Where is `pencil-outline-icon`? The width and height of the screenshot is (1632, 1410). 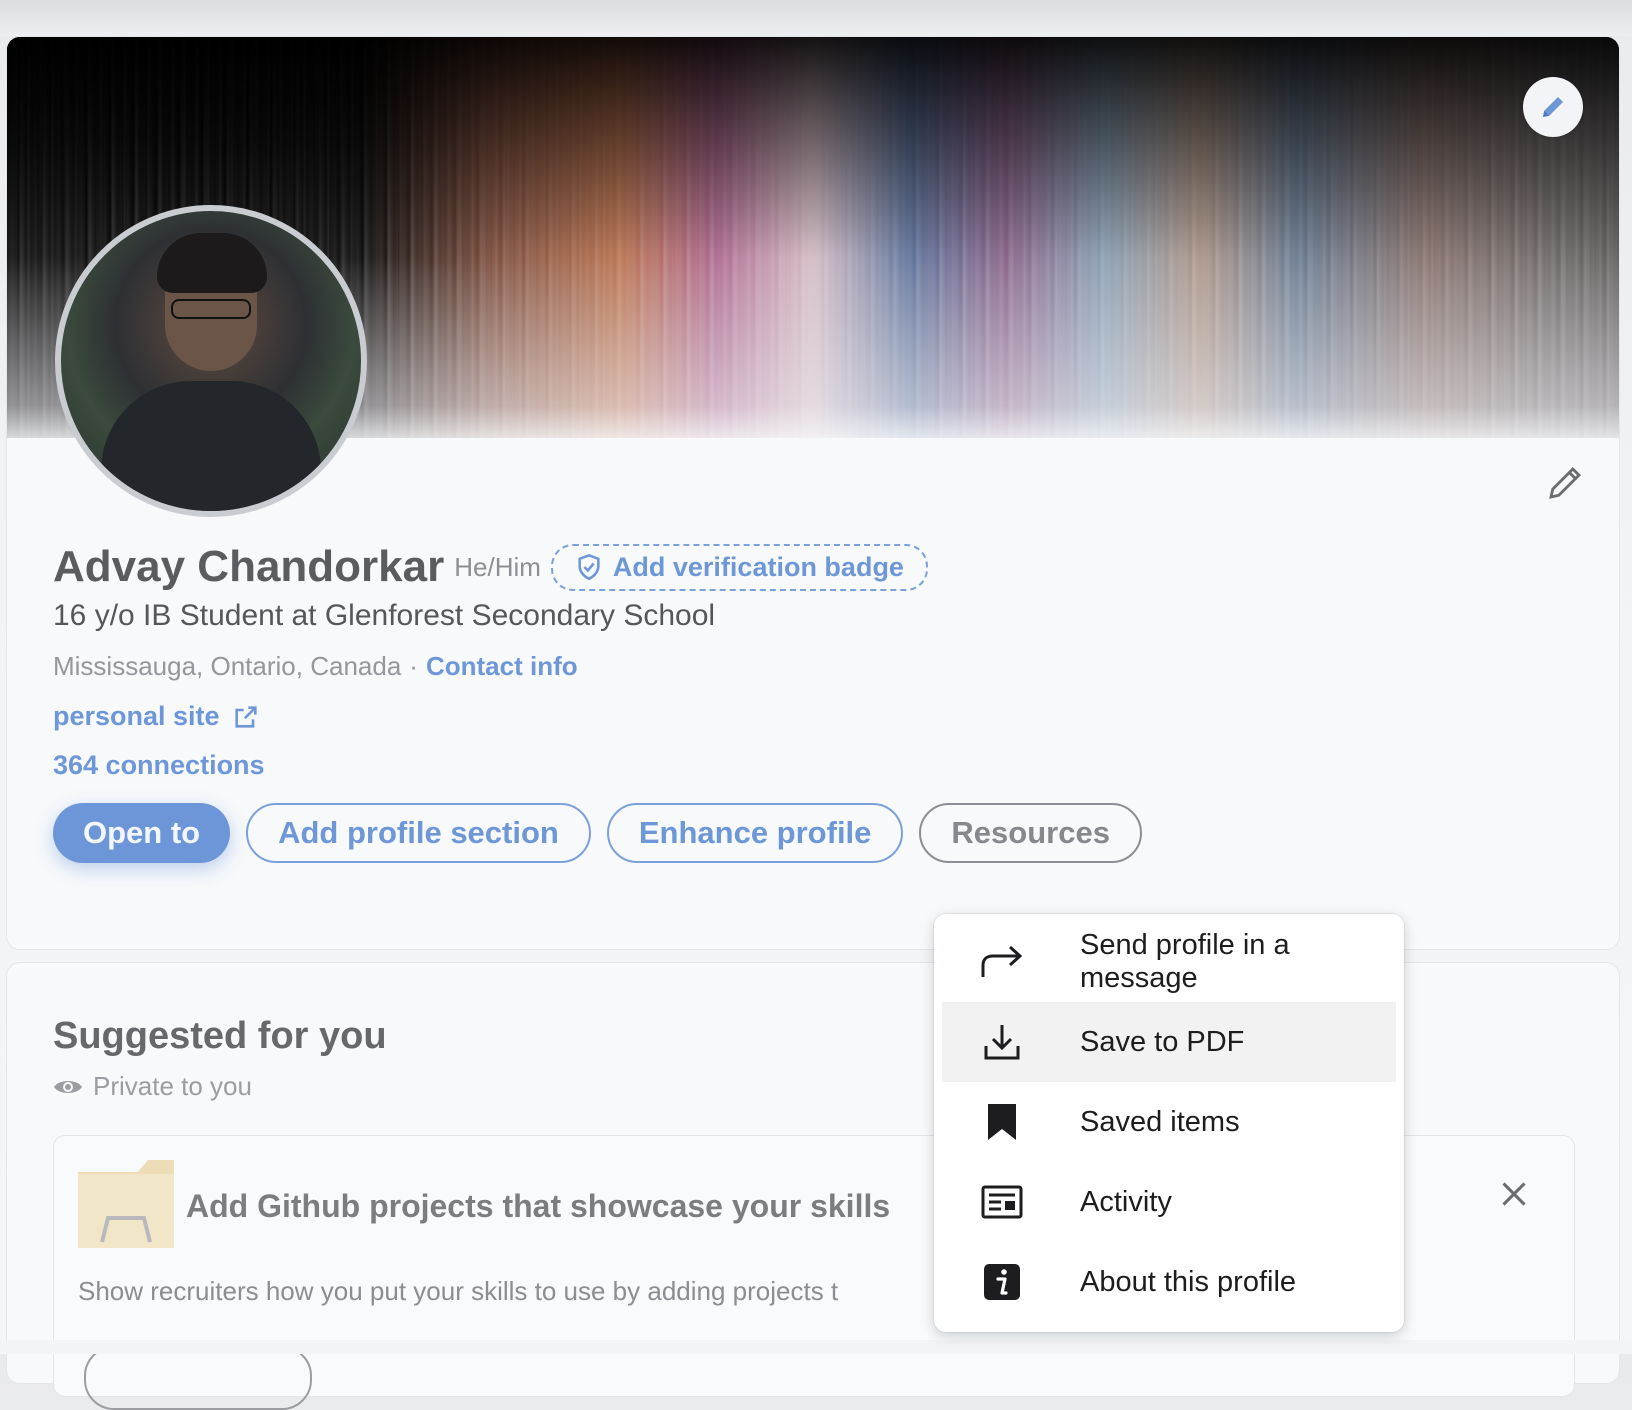
pencil-outline-icon is located at coordinates (1565, 483).